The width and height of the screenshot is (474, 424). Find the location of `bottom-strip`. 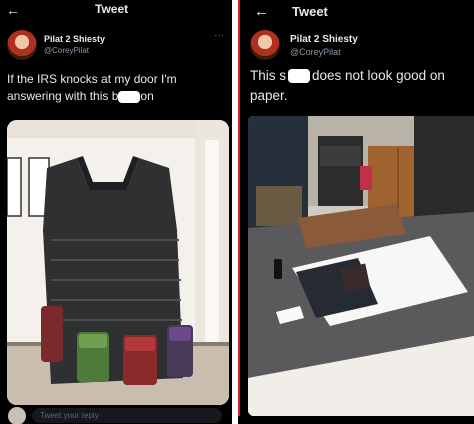

bottom-strip is located at coordinates (356, 420).